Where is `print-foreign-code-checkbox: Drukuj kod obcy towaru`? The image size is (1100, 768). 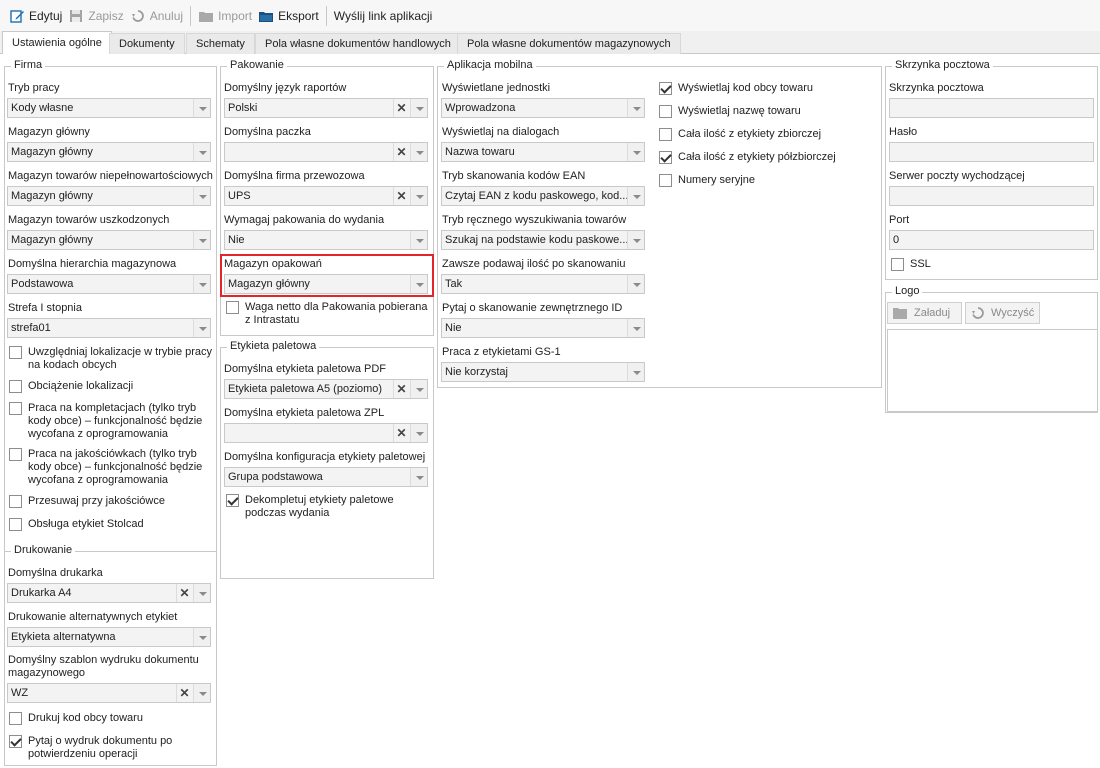
print-foreign-code-checkbox: Drukuj kod obcy towaru is located at coordinates (111, 718).